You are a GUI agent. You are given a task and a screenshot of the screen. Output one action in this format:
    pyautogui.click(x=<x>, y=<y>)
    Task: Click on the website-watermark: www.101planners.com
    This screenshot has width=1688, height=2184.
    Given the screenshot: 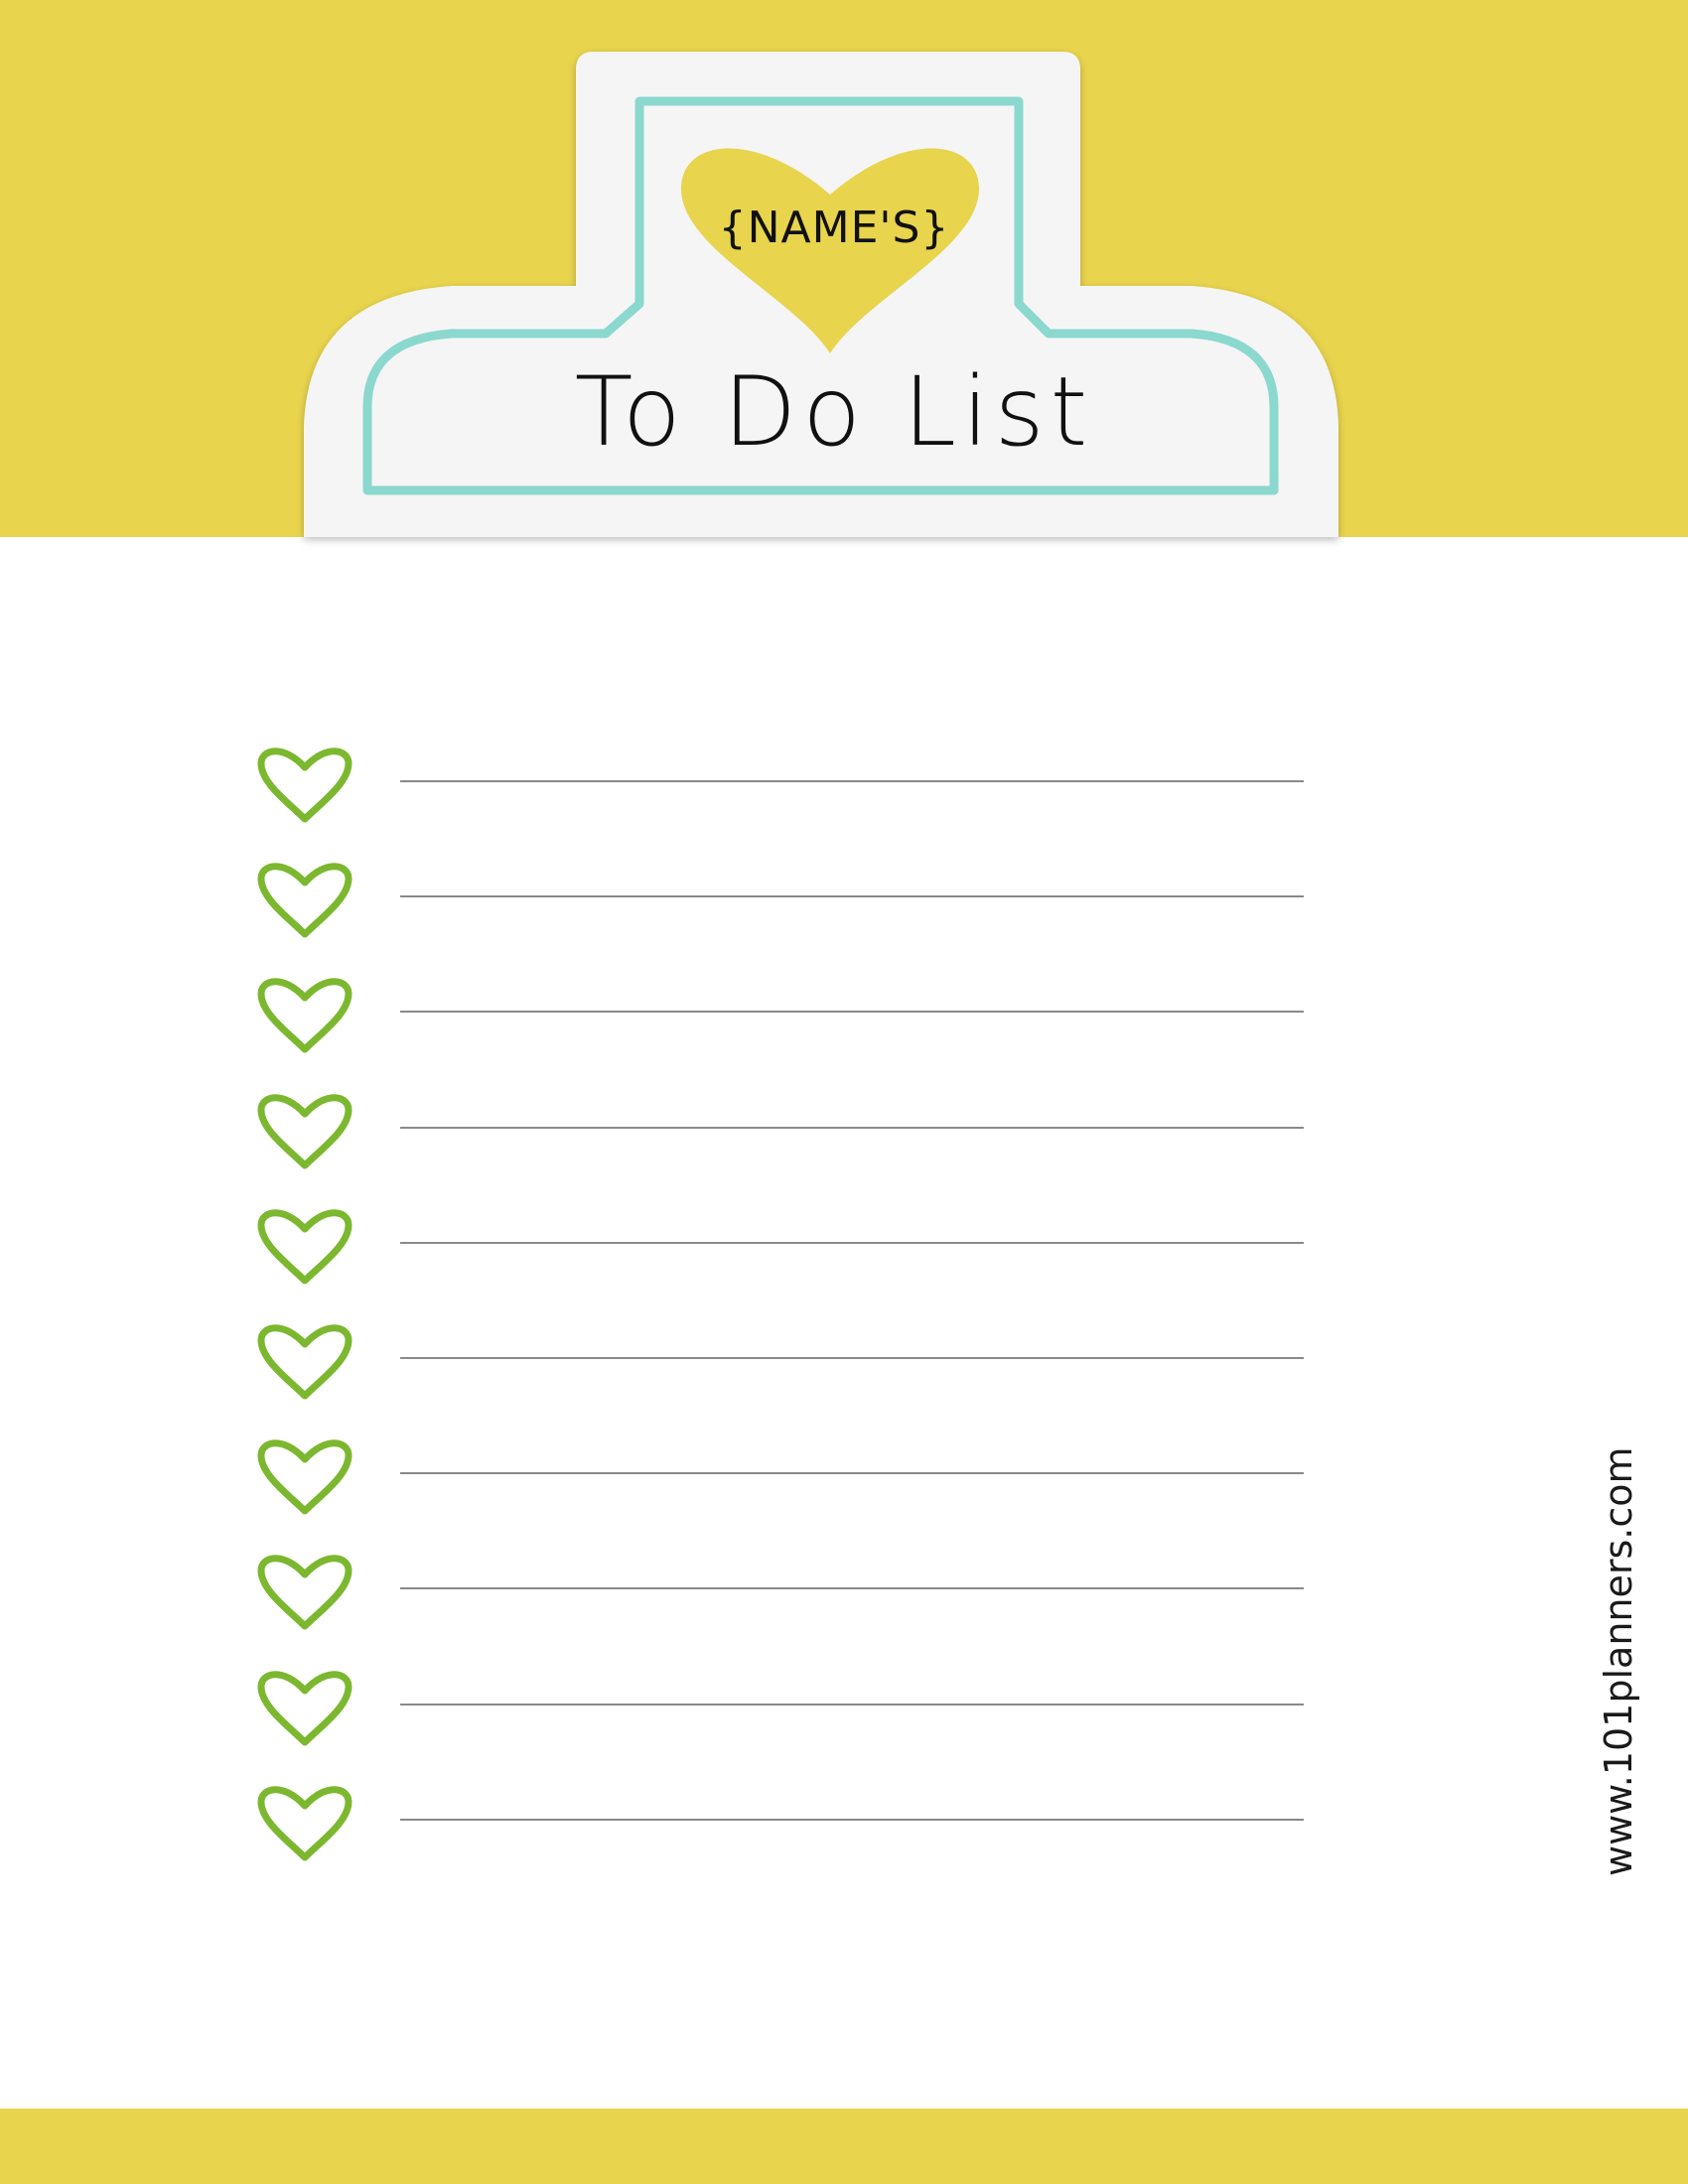 What is the action you would take?
    pyautogui.click(x=1618, y=1661)
    